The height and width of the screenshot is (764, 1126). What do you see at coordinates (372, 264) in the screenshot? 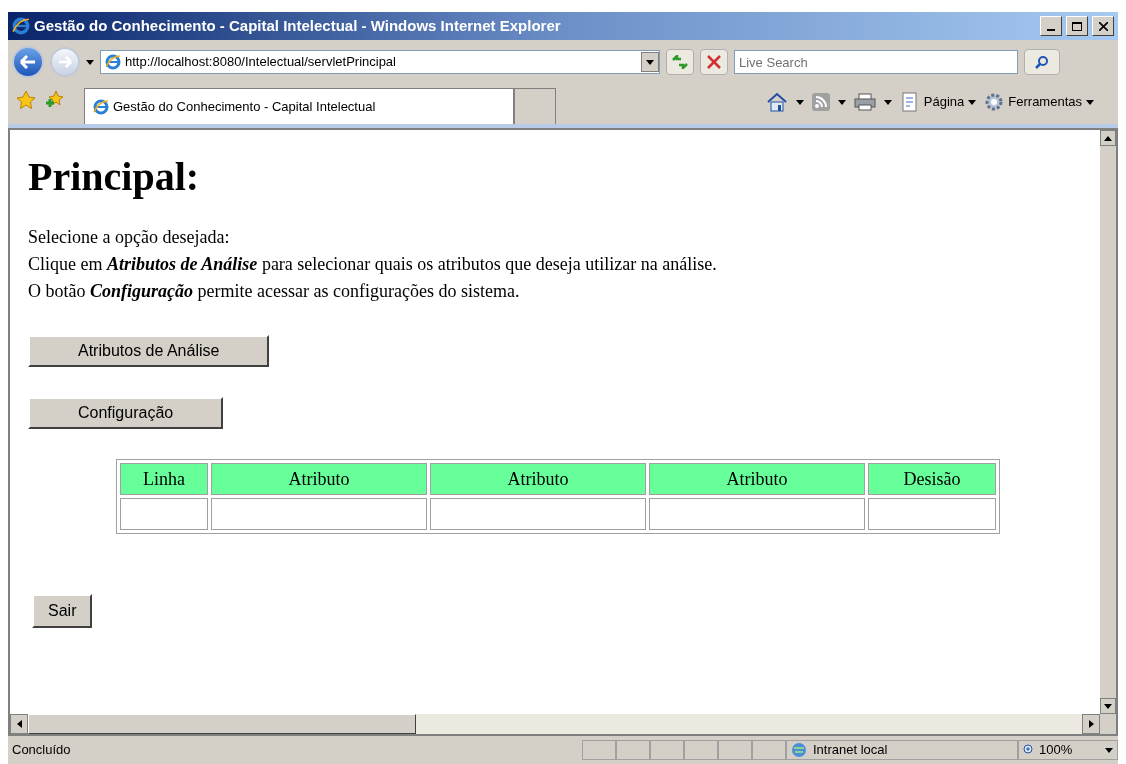
I see `instruction-text: Clique em Atributos de Análise para selecionar quais os atributos que deseja utilizar na análise.` at bounding box center [372, 264].